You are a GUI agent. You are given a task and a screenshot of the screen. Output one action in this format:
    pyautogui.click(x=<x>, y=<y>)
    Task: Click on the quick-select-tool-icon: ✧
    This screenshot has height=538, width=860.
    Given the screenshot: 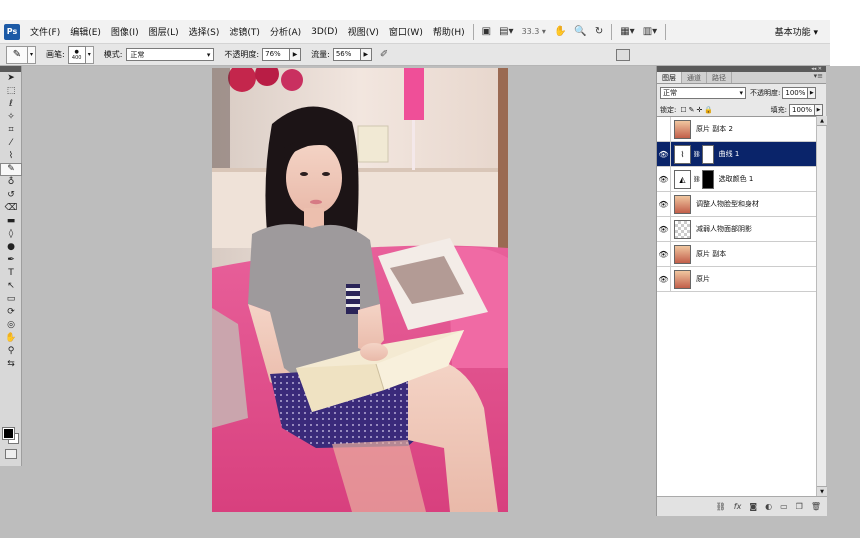 What is the action you would take?
    pyautogui.click(x=11, y=117)
    